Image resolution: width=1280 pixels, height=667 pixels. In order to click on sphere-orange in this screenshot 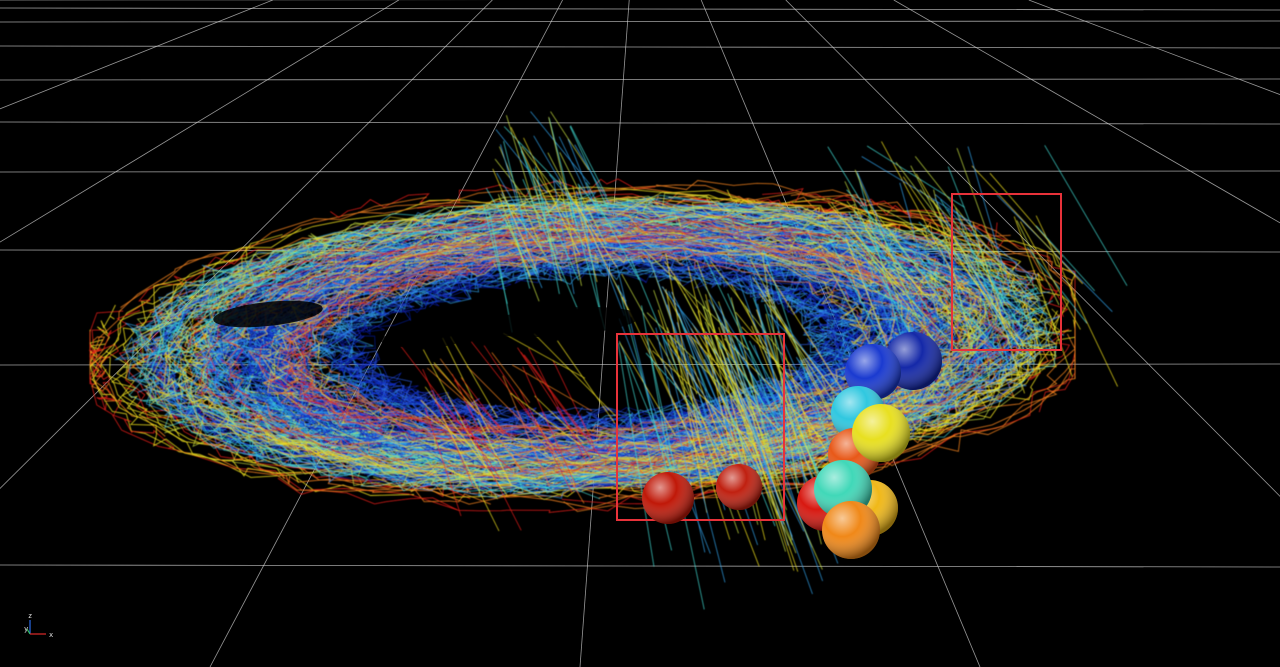, I will do `click(851, 530)`.